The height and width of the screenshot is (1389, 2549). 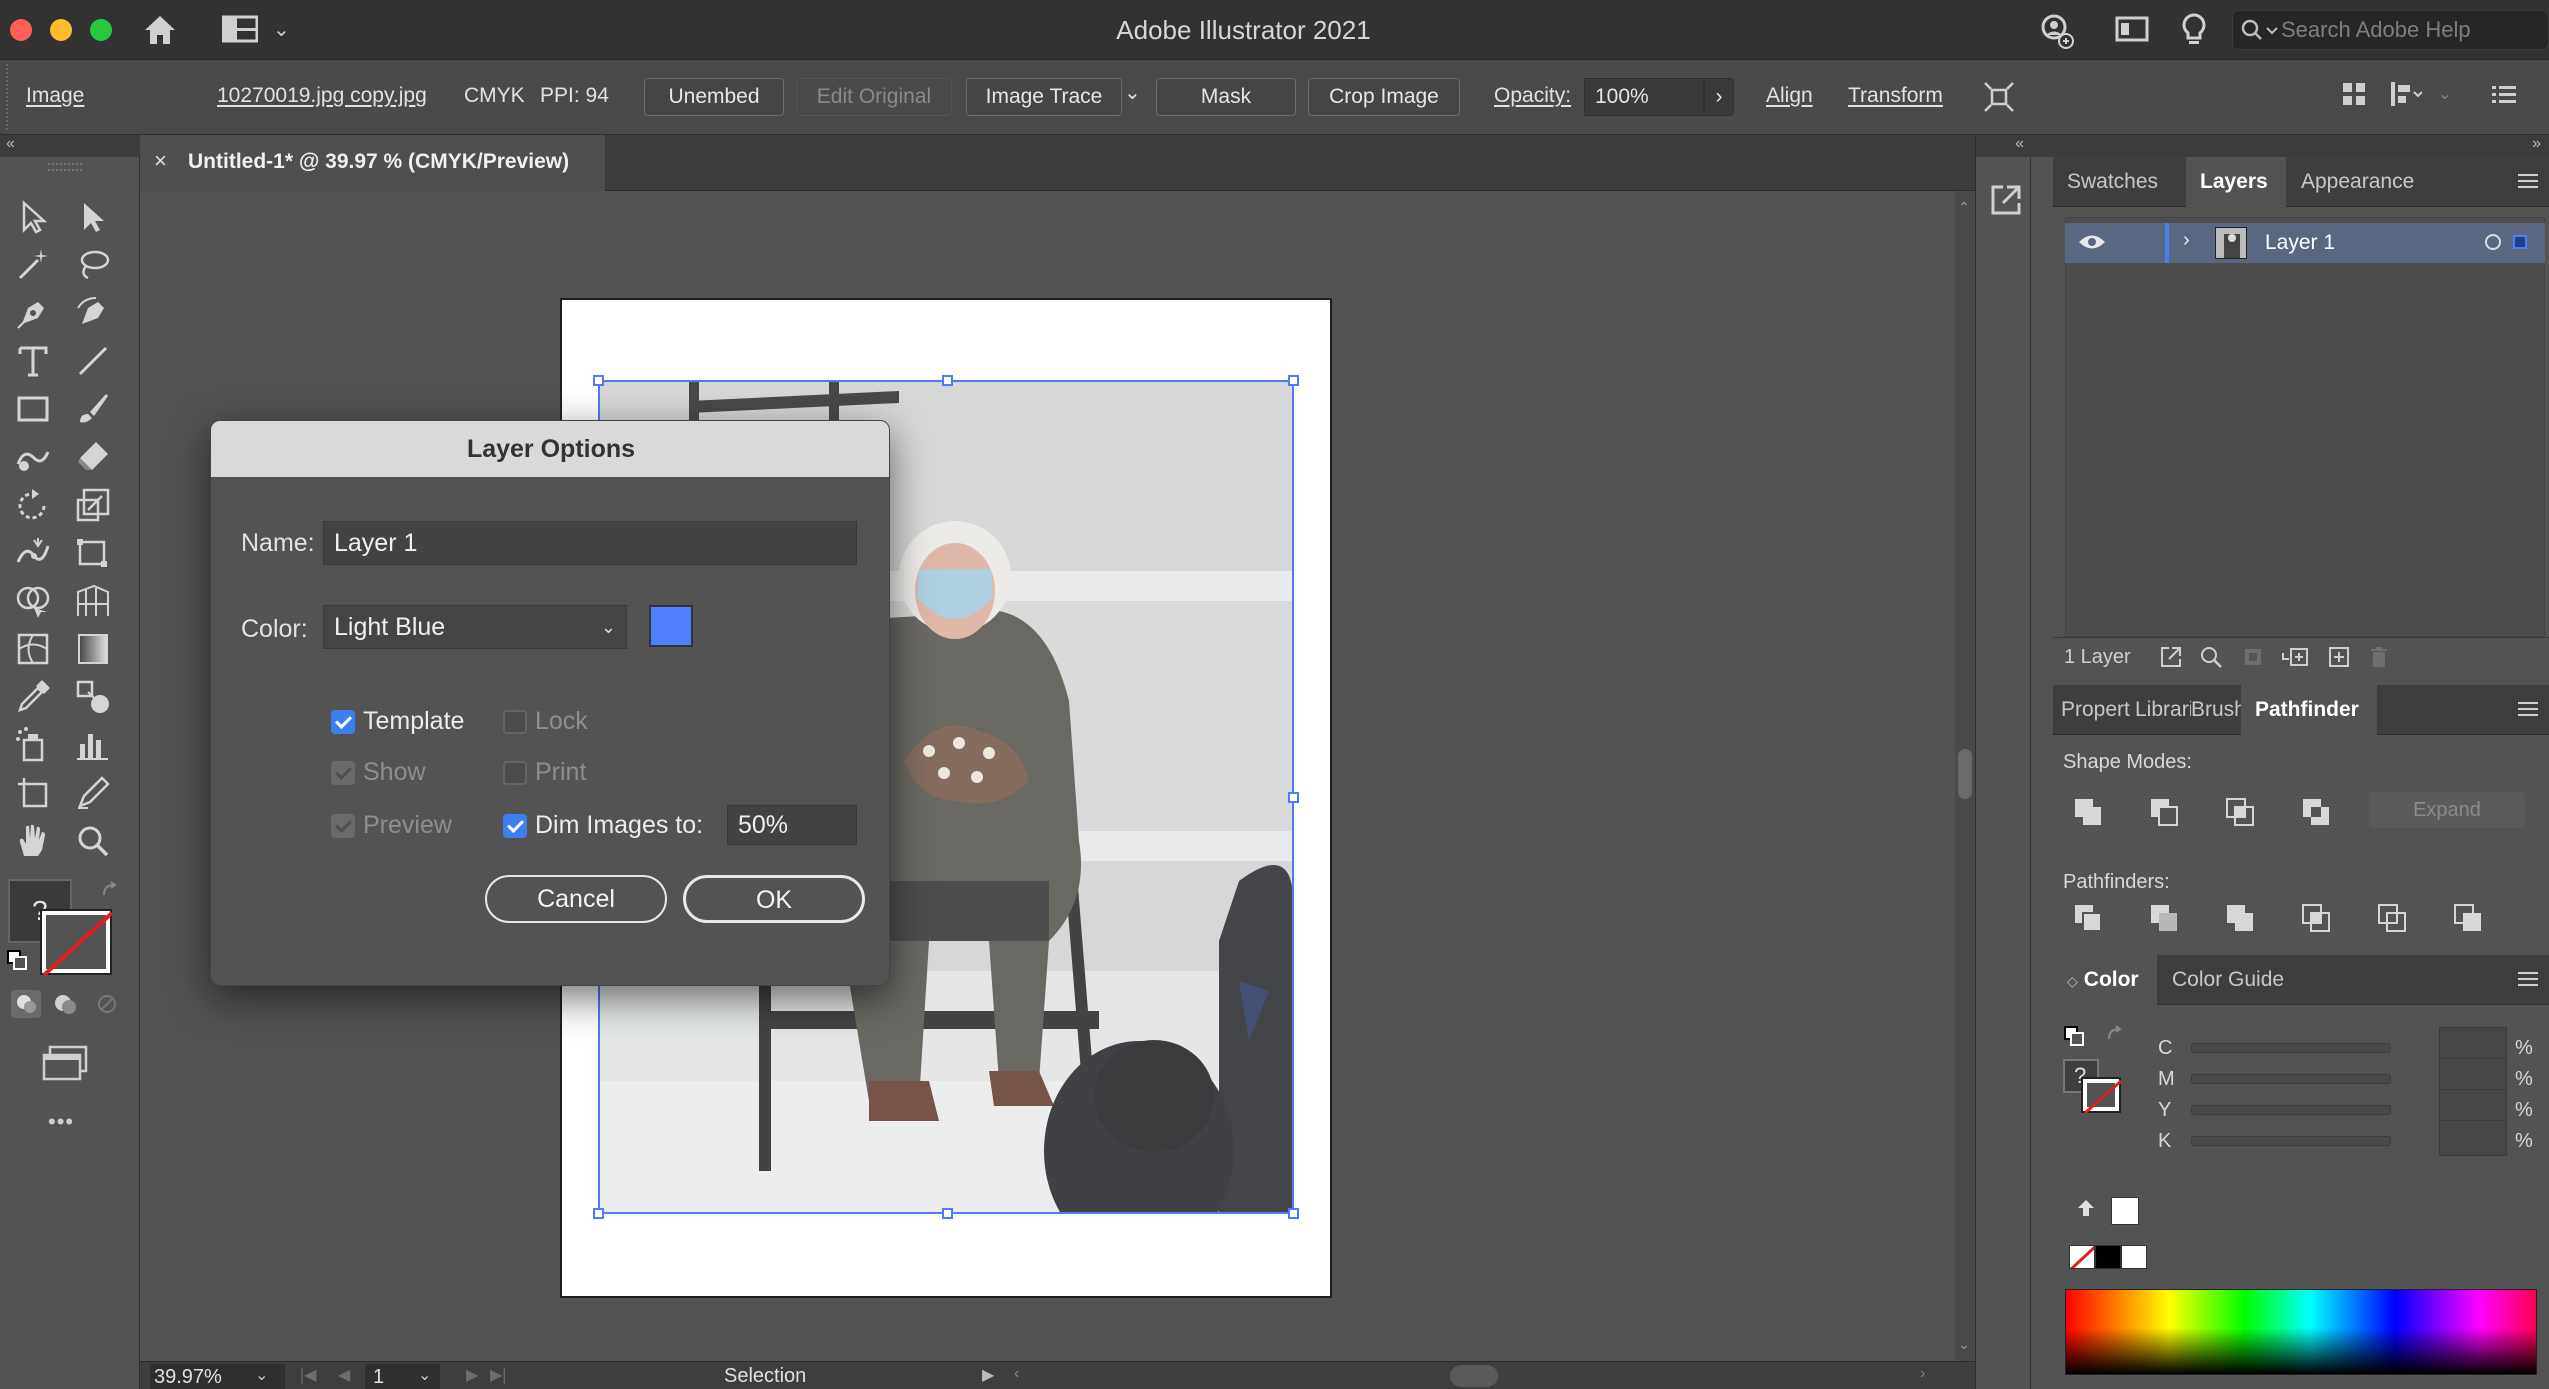 I want to click on toolbar-collapse-arrows: «, so click(x=70, y=146).